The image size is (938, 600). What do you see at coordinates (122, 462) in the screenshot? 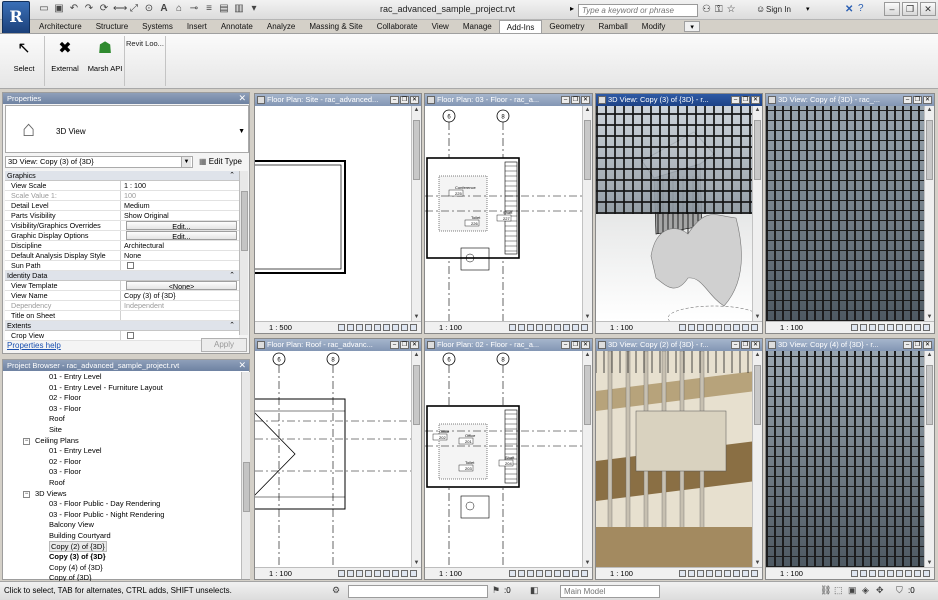
I see `tree-item: 02 - Floor` at bounding box center [122, 462].